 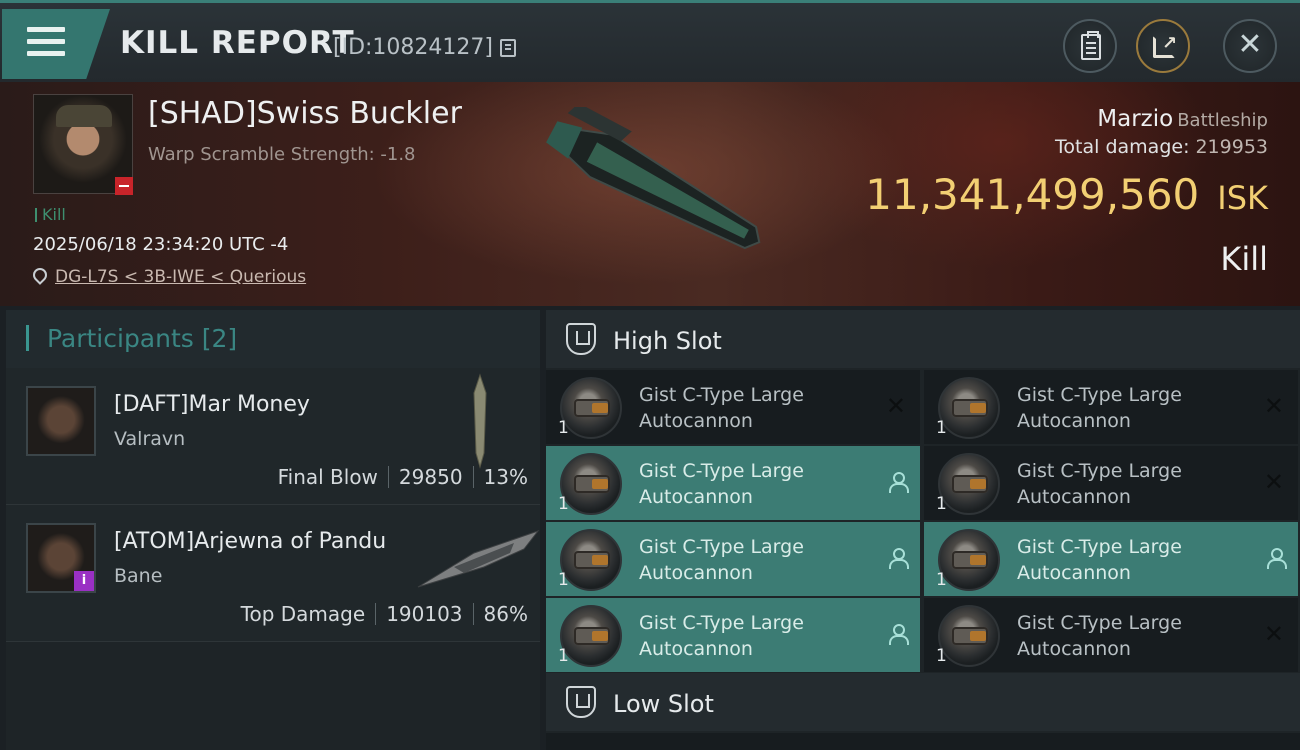 What do you see at coordinates (923, 339) in the screenshot?
I see `high-slot-header: High Slot` at bounding box center [923, 339].